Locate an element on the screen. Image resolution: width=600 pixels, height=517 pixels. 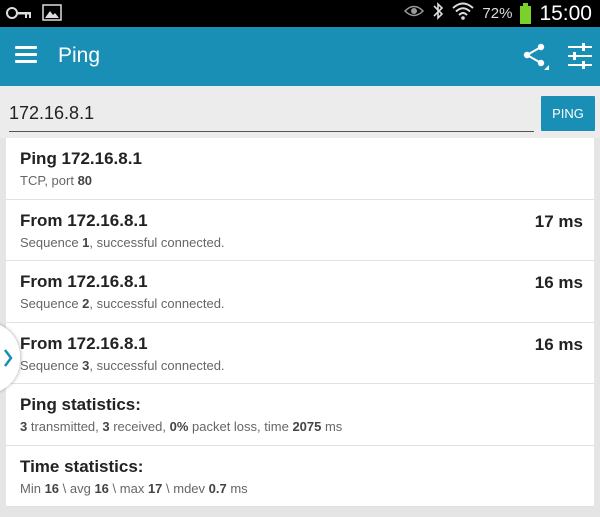
result-value: 0% is located at coordinates (179, 426).